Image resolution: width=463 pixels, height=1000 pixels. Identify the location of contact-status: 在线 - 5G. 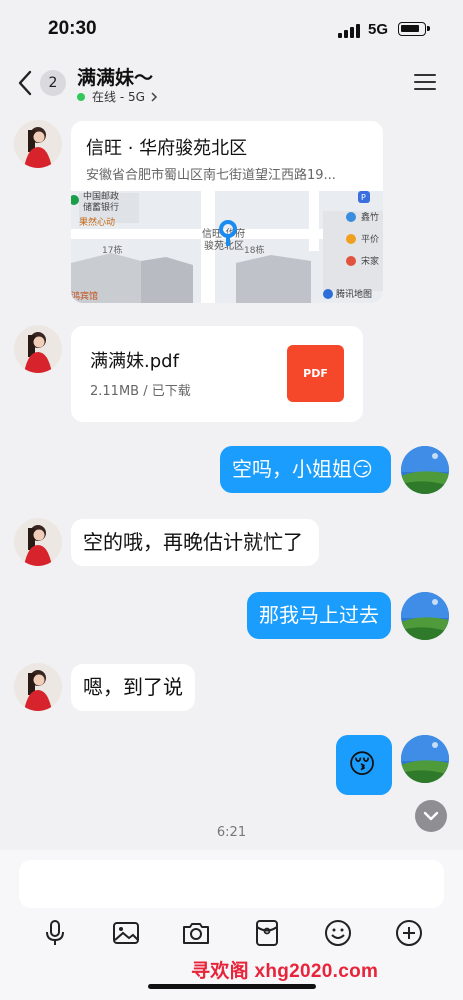
(117, 96).